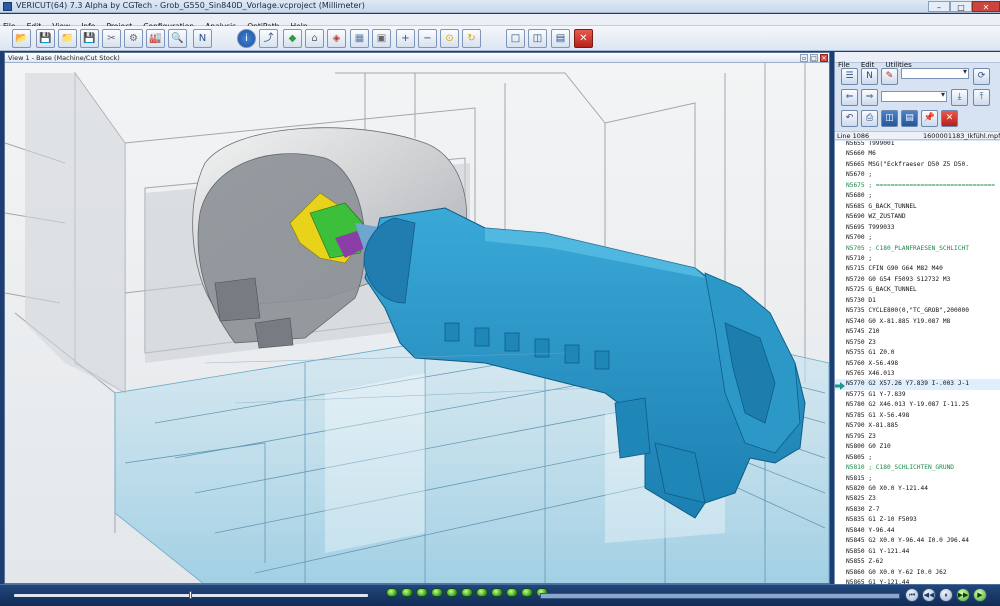 Image resolution: width=1000 pixels, height=606 pixels. I want to click on maximize-button: □, so click(961, 6).